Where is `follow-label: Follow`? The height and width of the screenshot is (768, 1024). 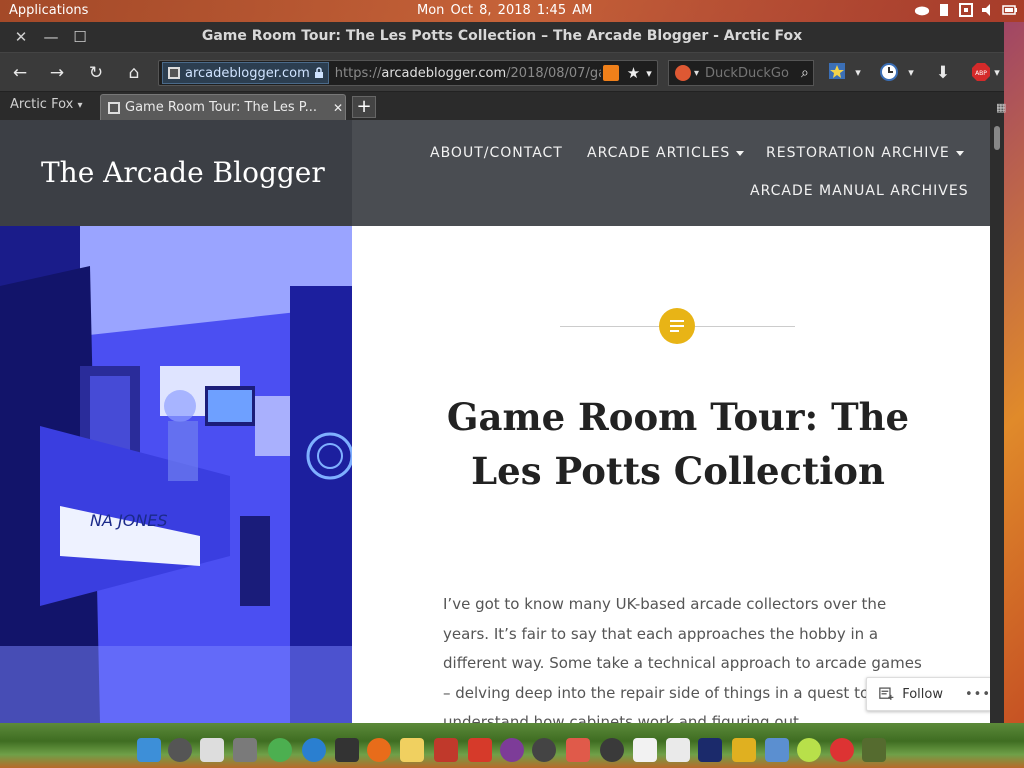 follow-label: Follow is located at coordinates (922, 694).